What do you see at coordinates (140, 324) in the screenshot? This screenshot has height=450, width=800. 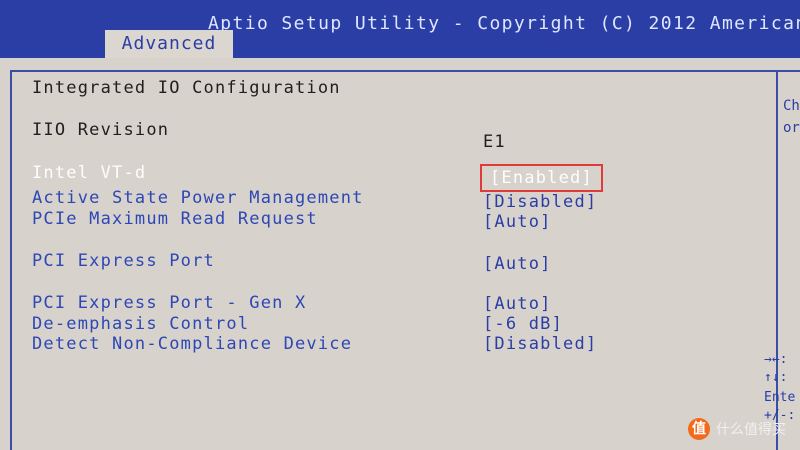 I see `de-emphasis-control-label: De-emphasis Control` at bounding box center [140, 324].